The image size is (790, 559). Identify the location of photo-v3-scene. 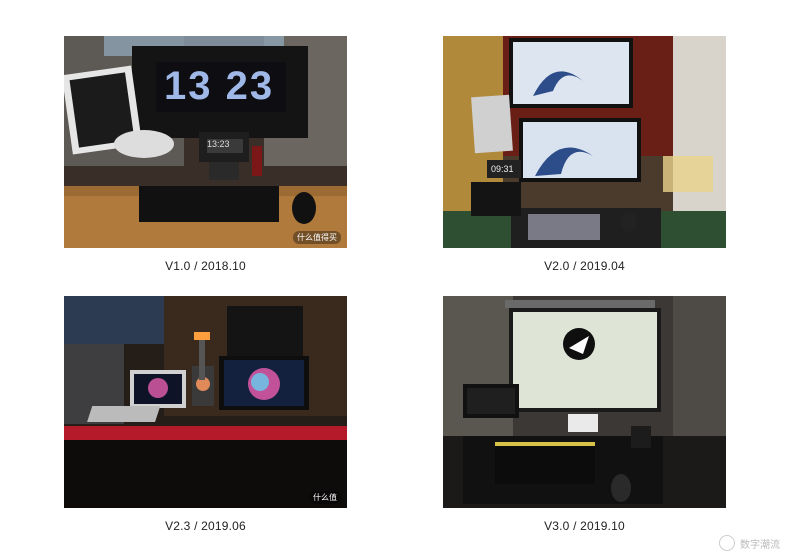
(584, 402).